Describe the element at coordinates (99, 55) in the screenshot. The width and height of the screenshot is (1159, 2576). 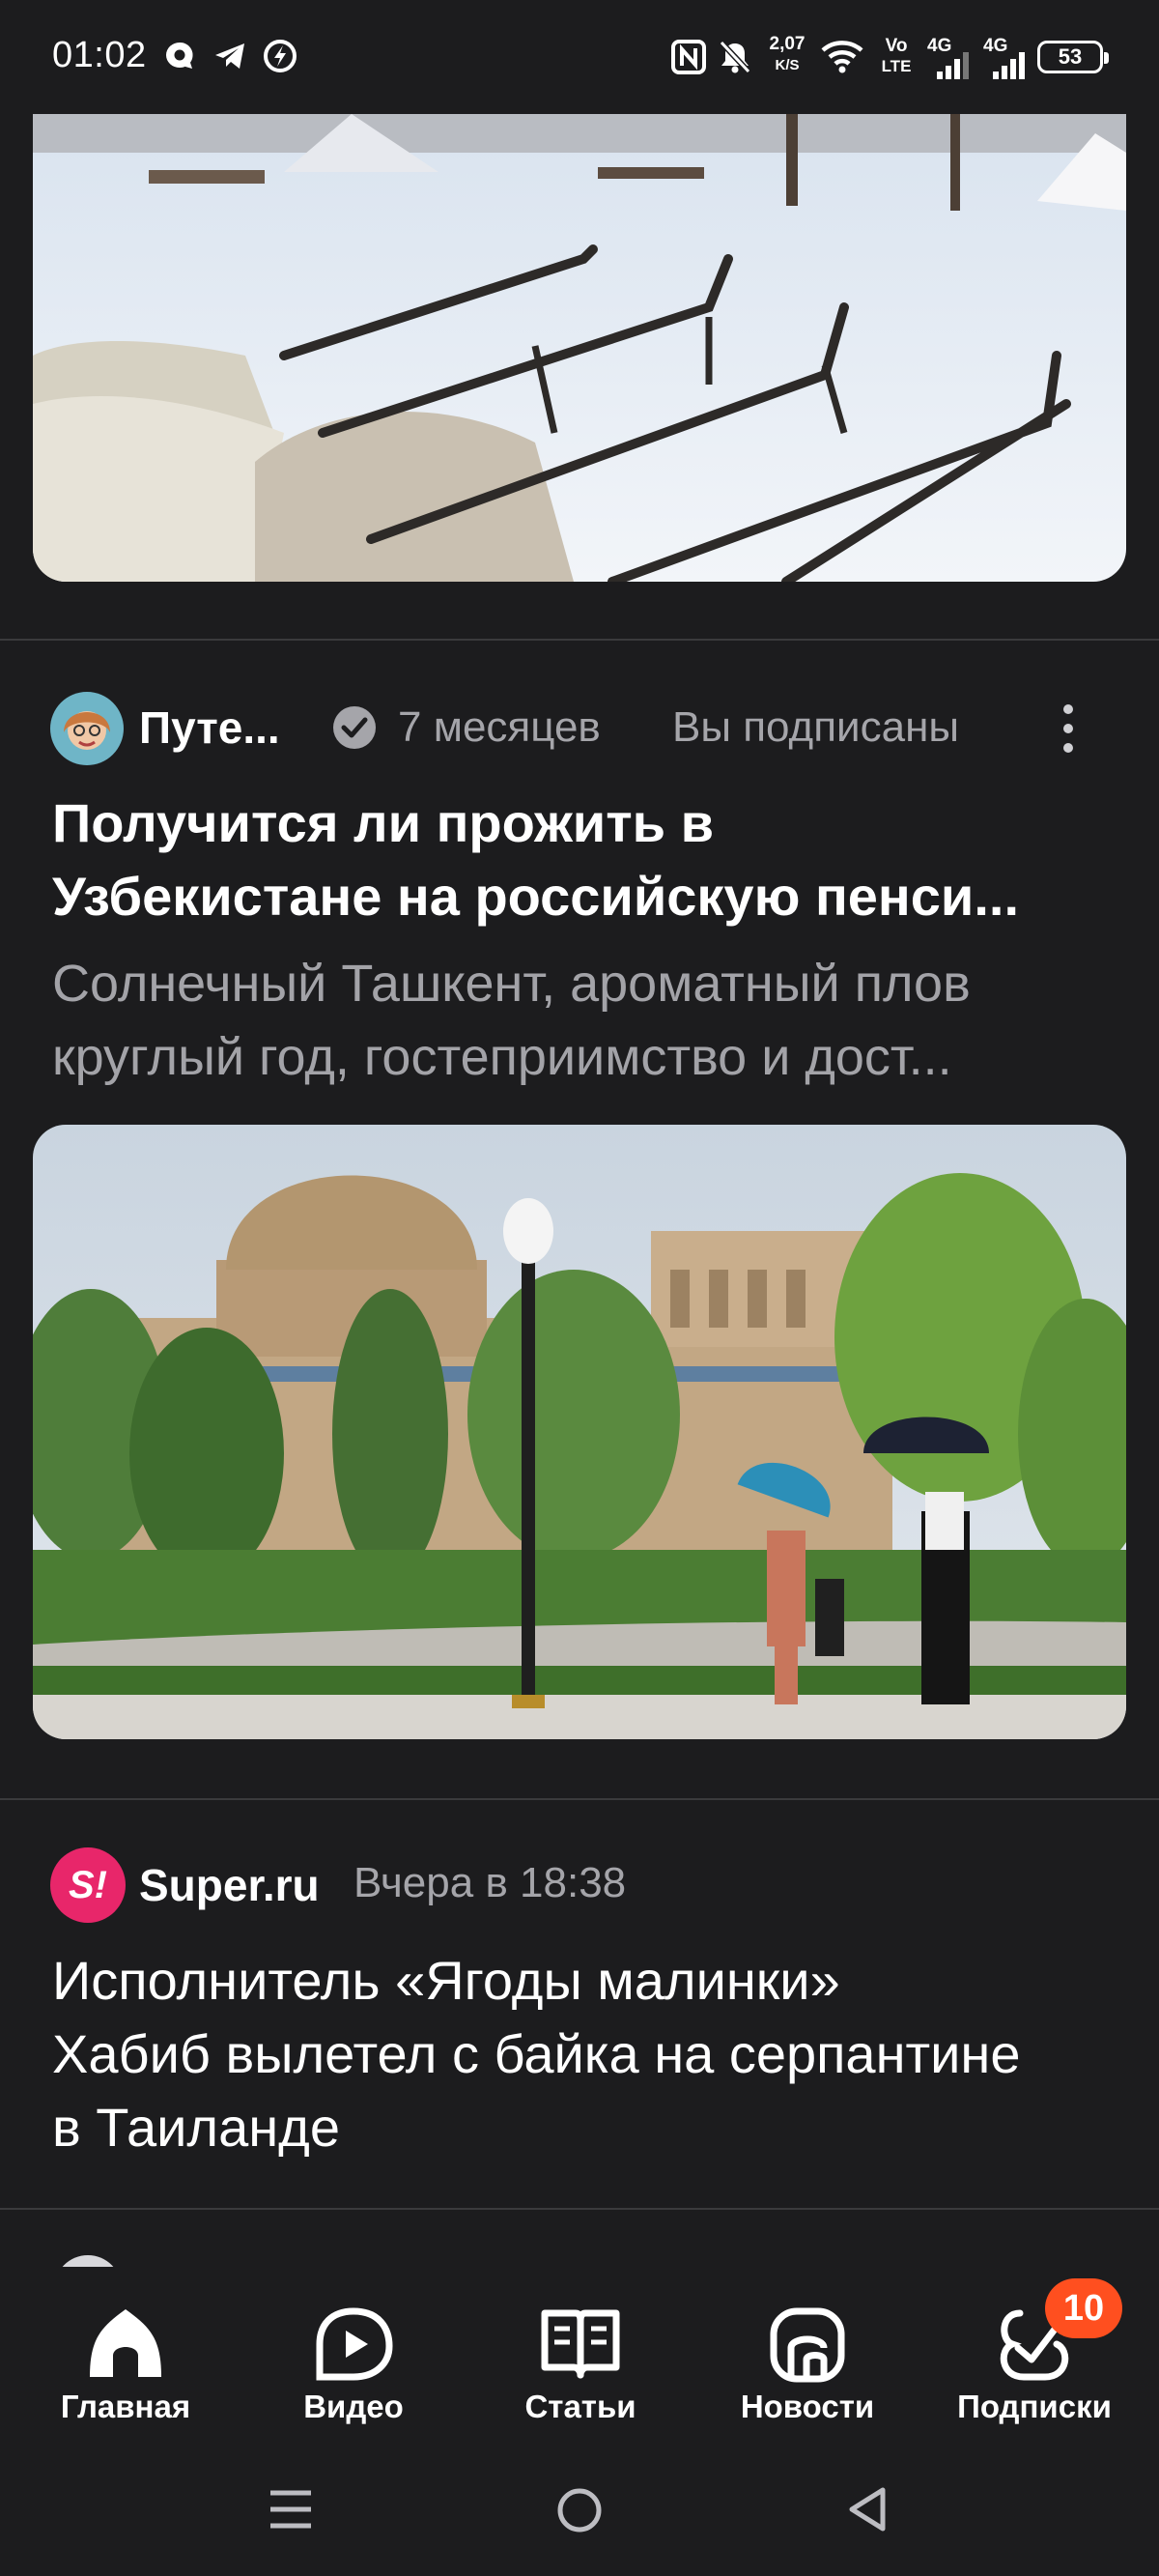
I see `status-time: 01:02` at that location.